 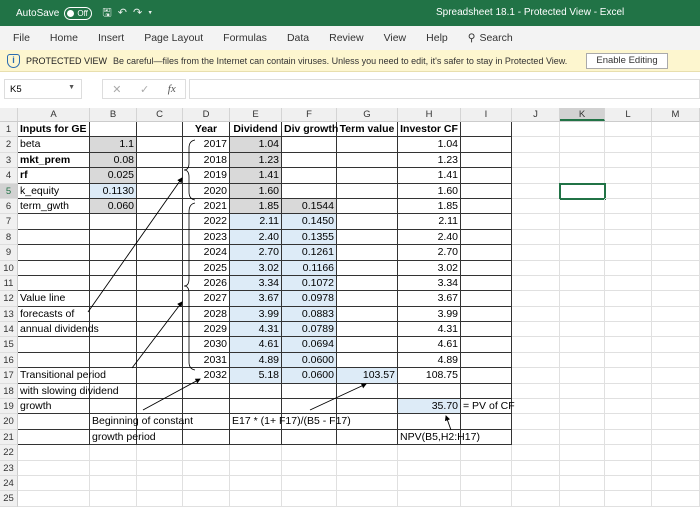 I want to click on cell-F7: 0.1450, so click(x=309, y=222).